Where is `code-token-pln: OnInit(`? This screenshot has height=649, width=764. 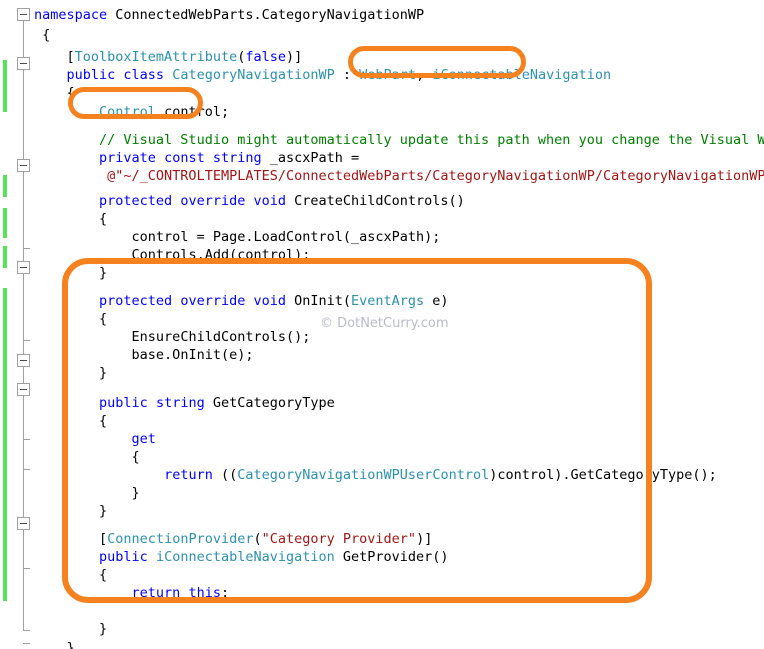 code-token-pln: OnInit( is located at coordinates (323, 301).